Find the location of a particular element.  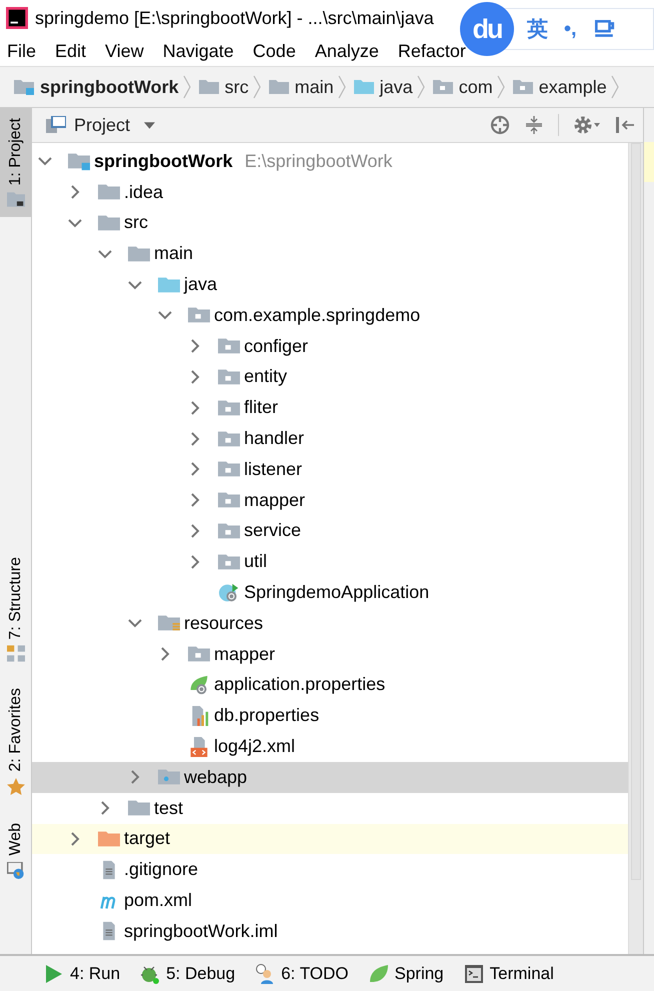

tree-item-label: configer is located at coordinates (276, 346).